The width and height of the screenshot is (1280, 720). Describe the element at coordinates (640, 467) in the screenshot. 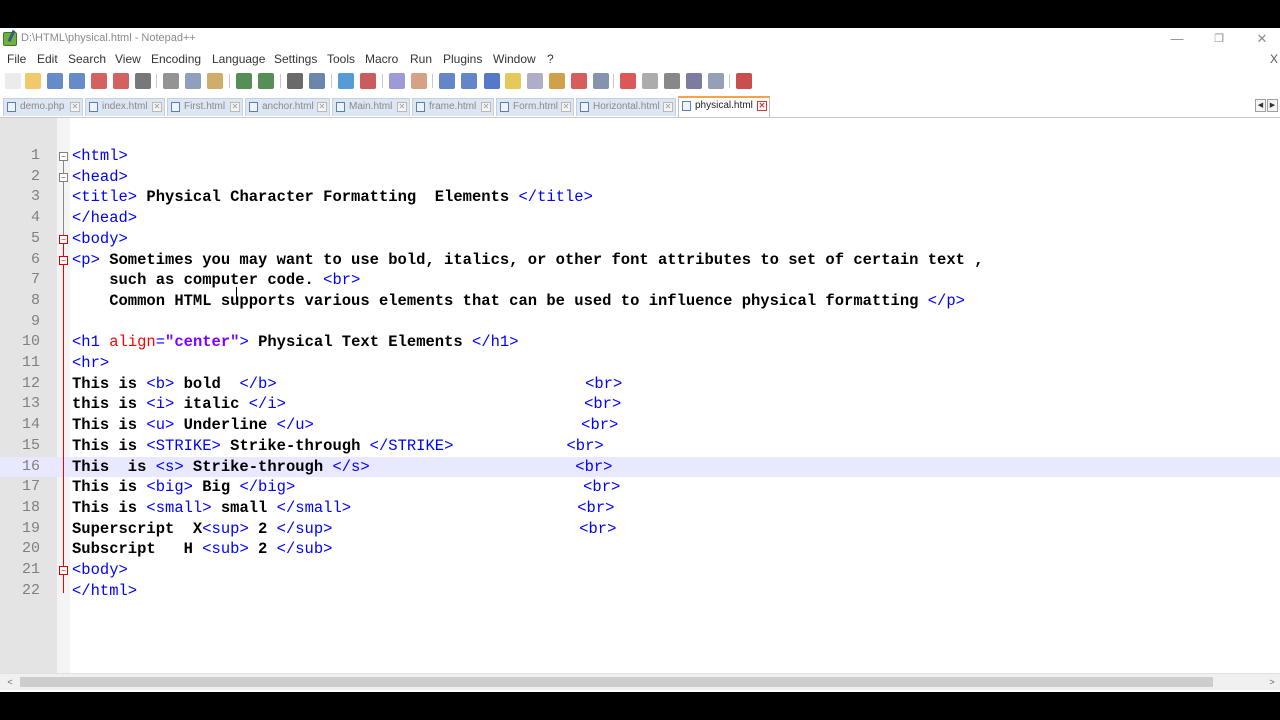

I see `code-line: 16 This is <s> Strike-through </s> <br>` at that location.